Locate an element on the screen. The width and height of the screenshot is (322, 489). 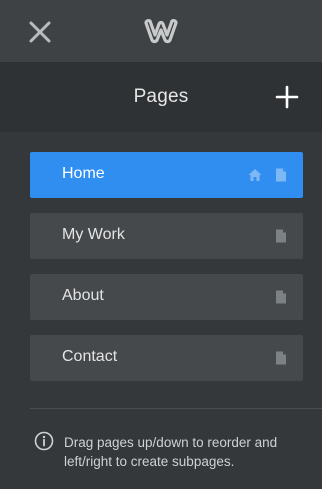
top-bar is located at coordinates (161, 31).